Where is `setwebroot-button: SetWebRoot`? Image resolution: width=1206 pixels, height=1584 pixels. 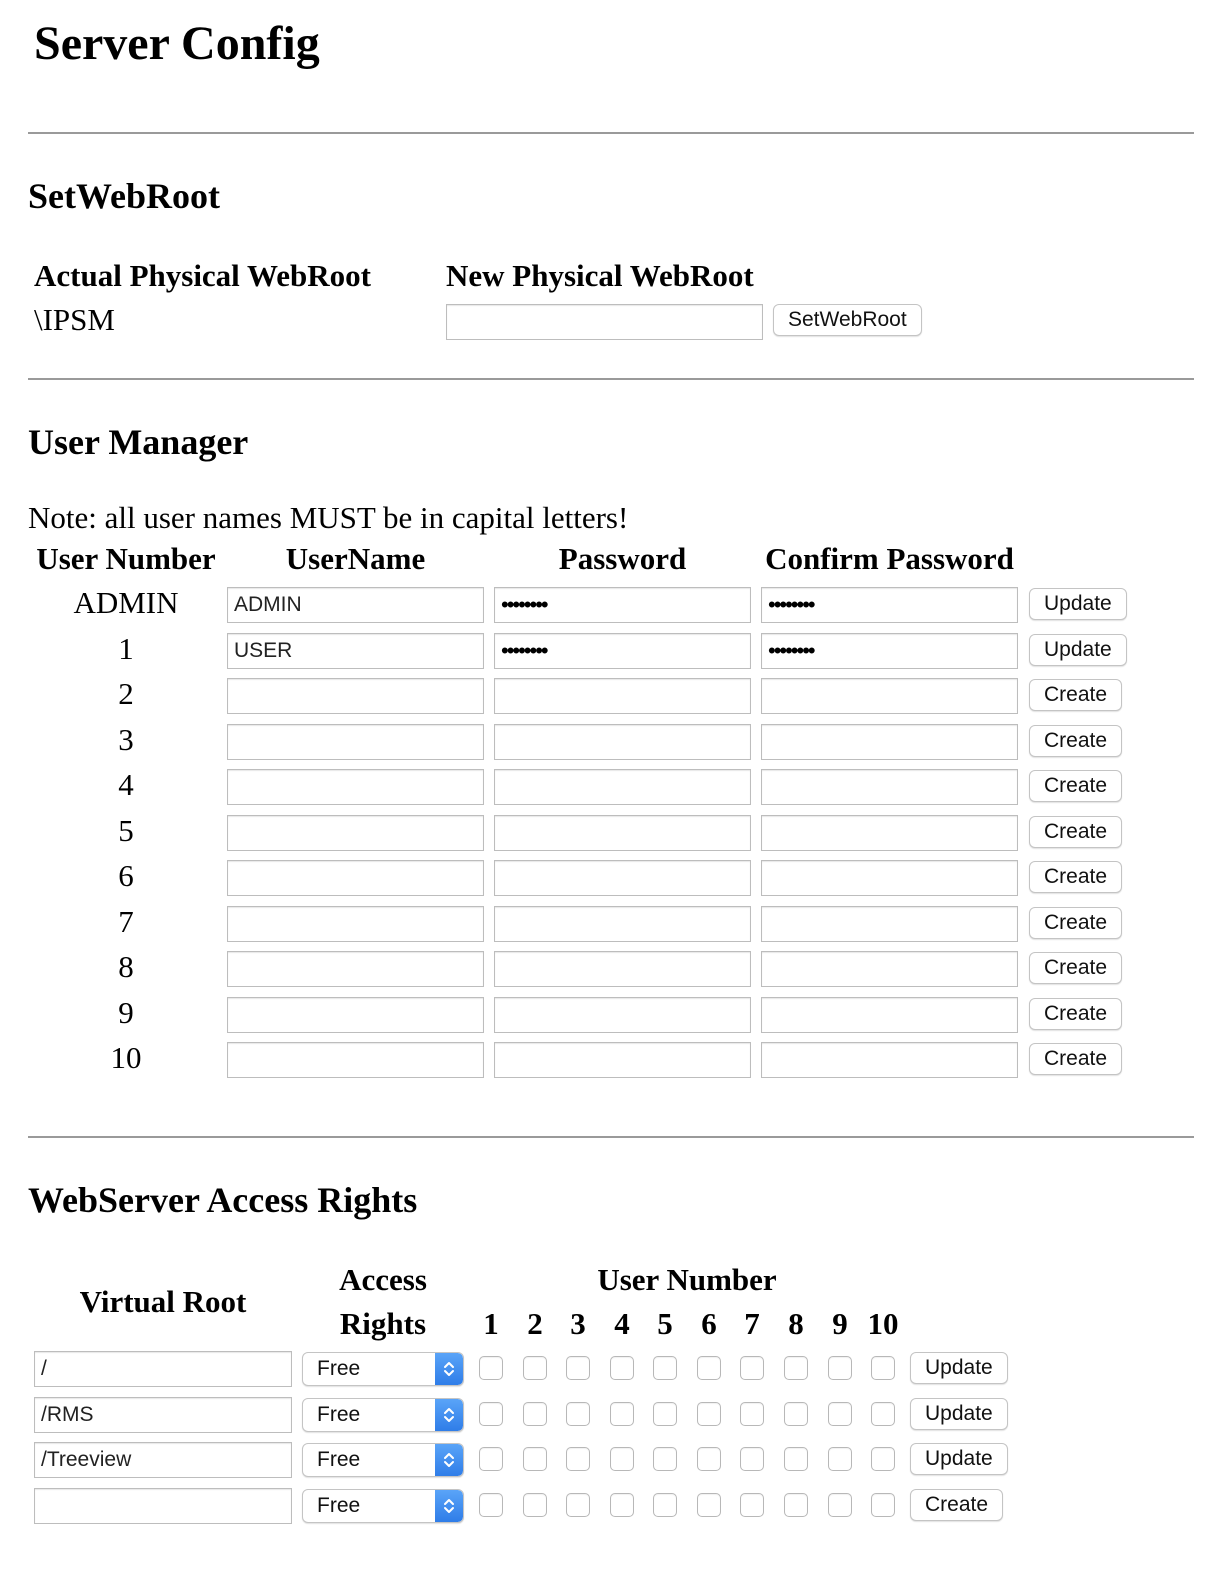 setwebroot-button: SetWebRoot is located at coordinates (847, 320).